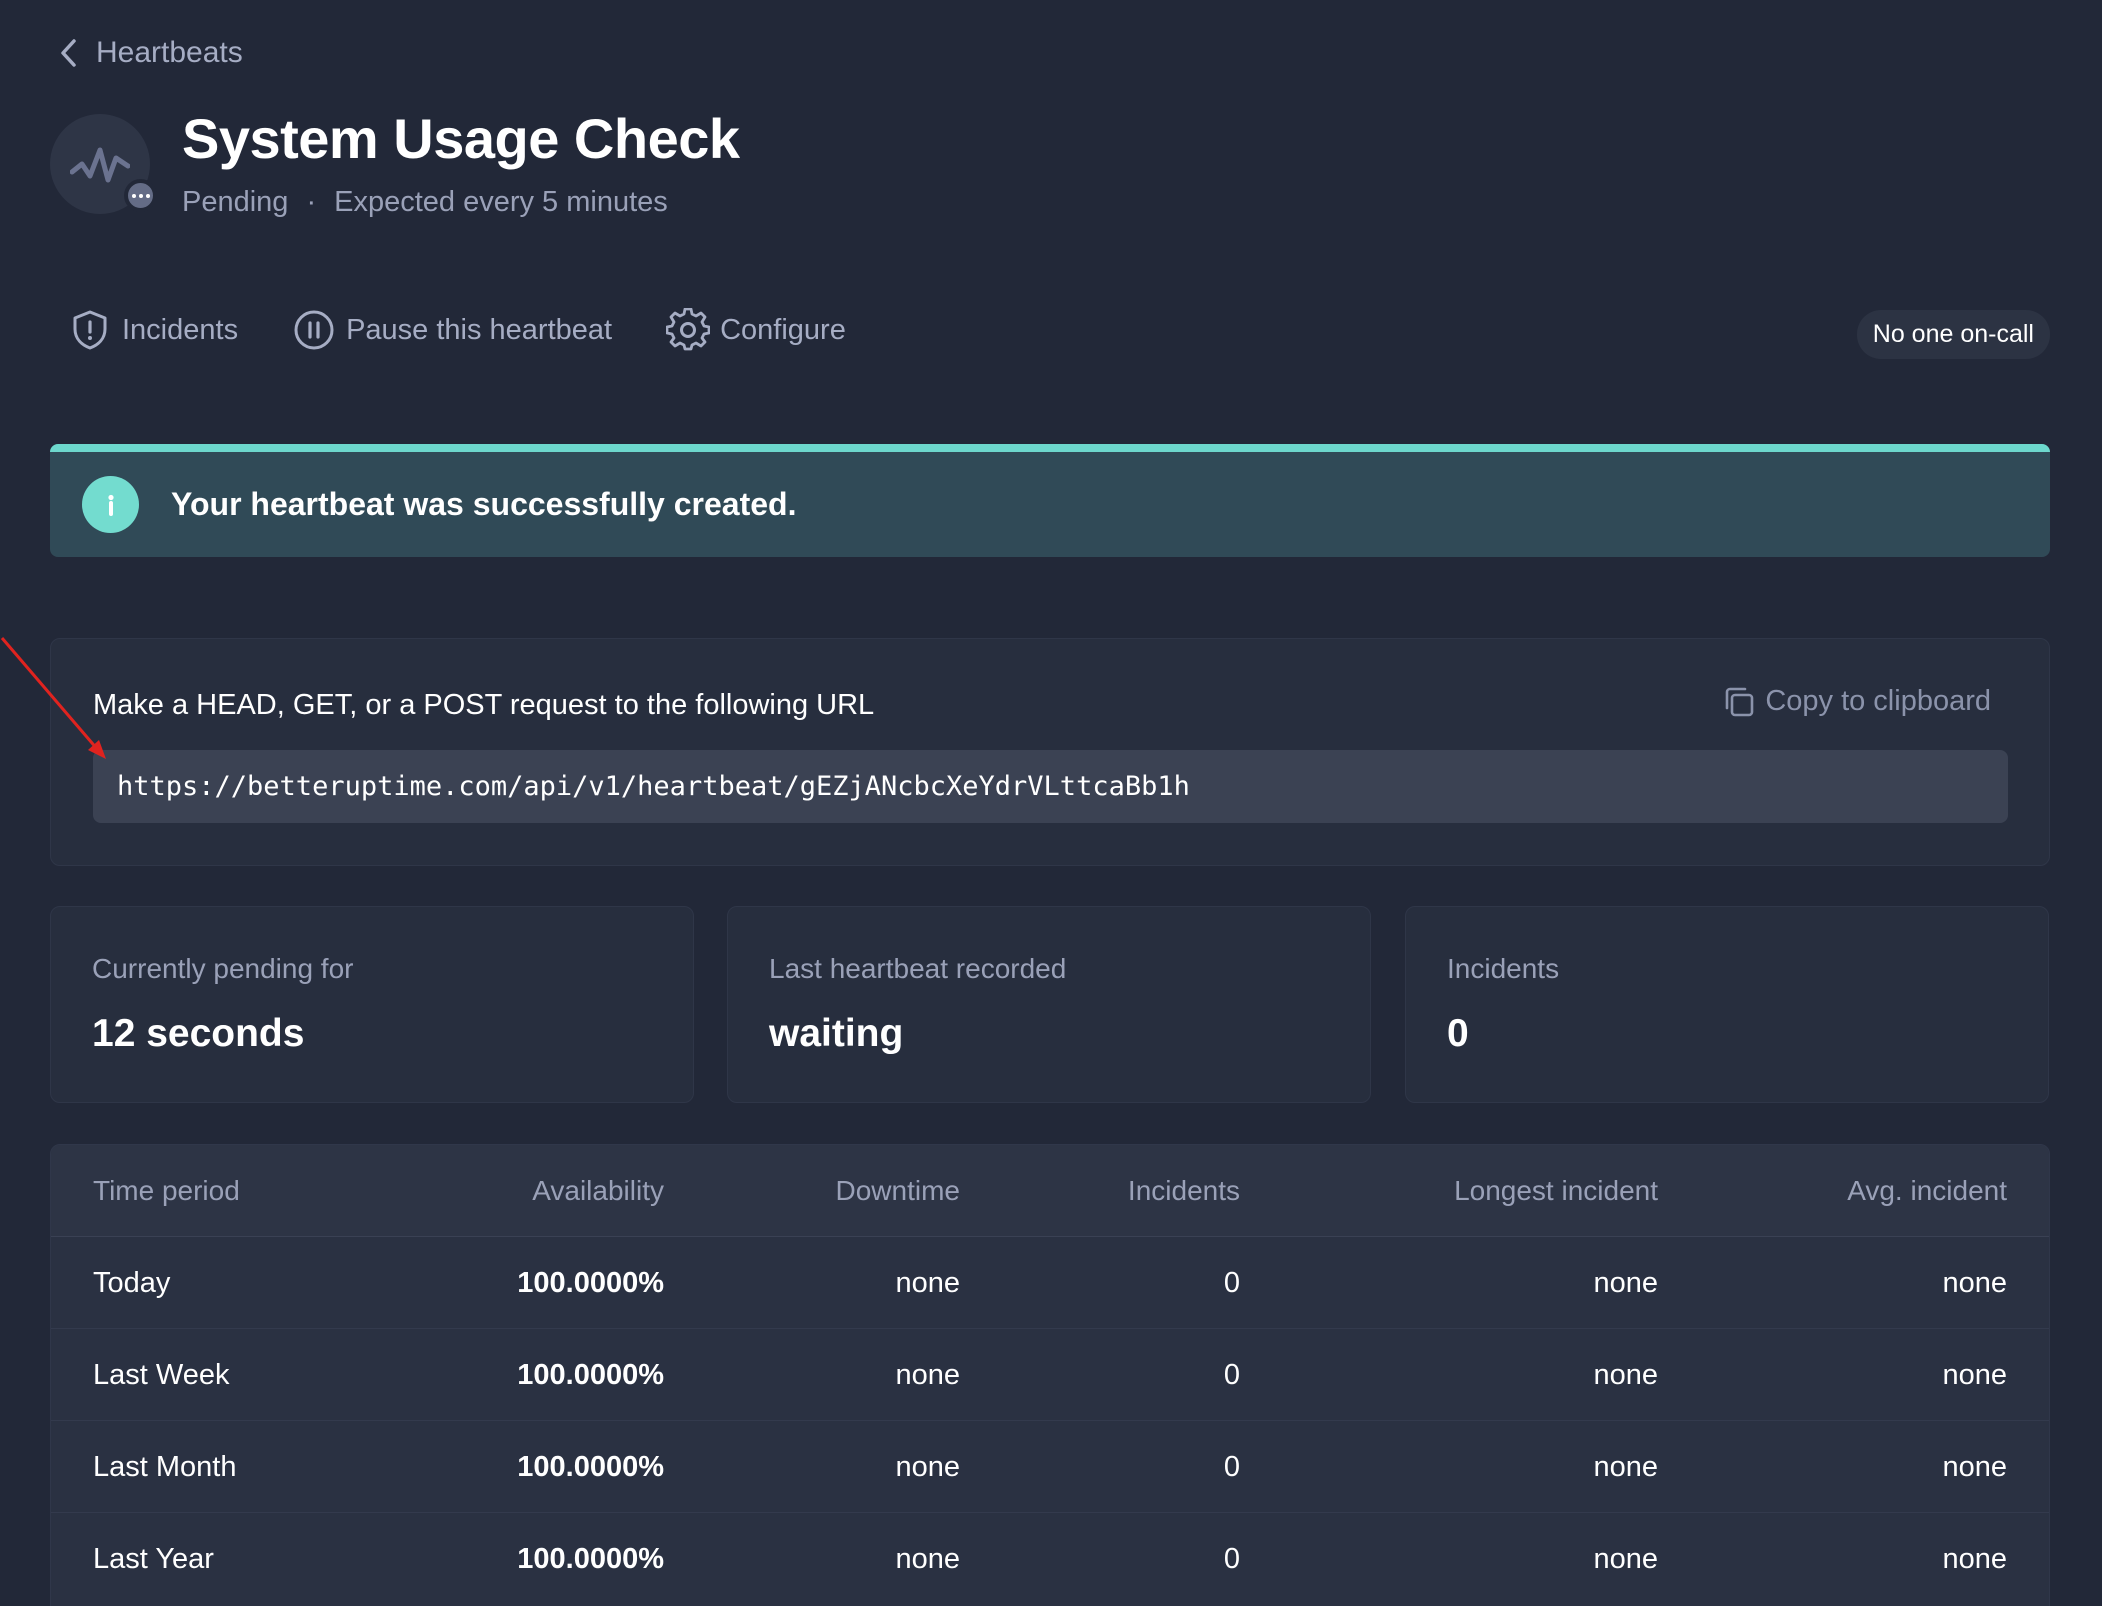  I want to click on incidents-label: Incidents, so click(180, 329).